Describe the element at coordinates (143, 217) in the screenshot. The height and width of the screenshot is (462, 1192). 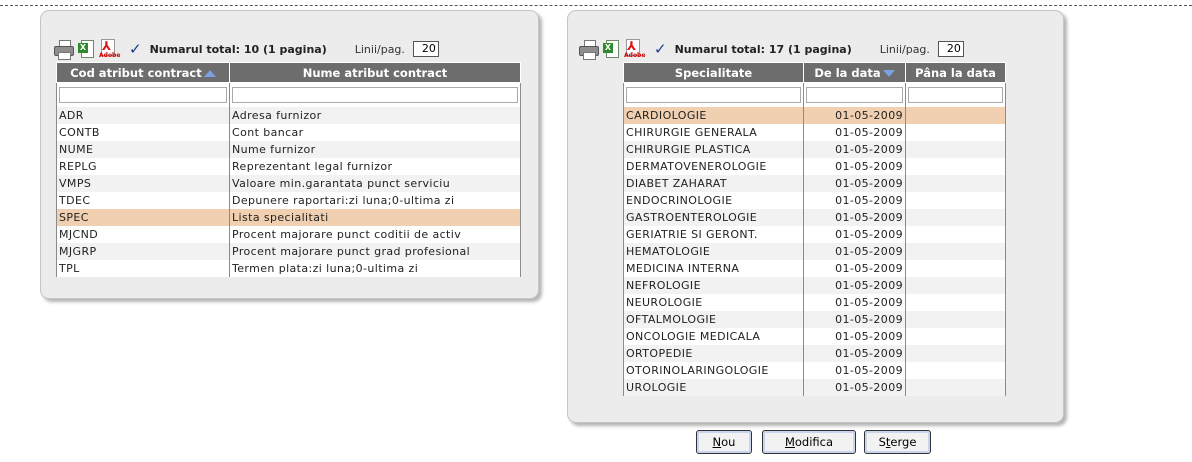
I see `code-cell: SPEC` at that location.